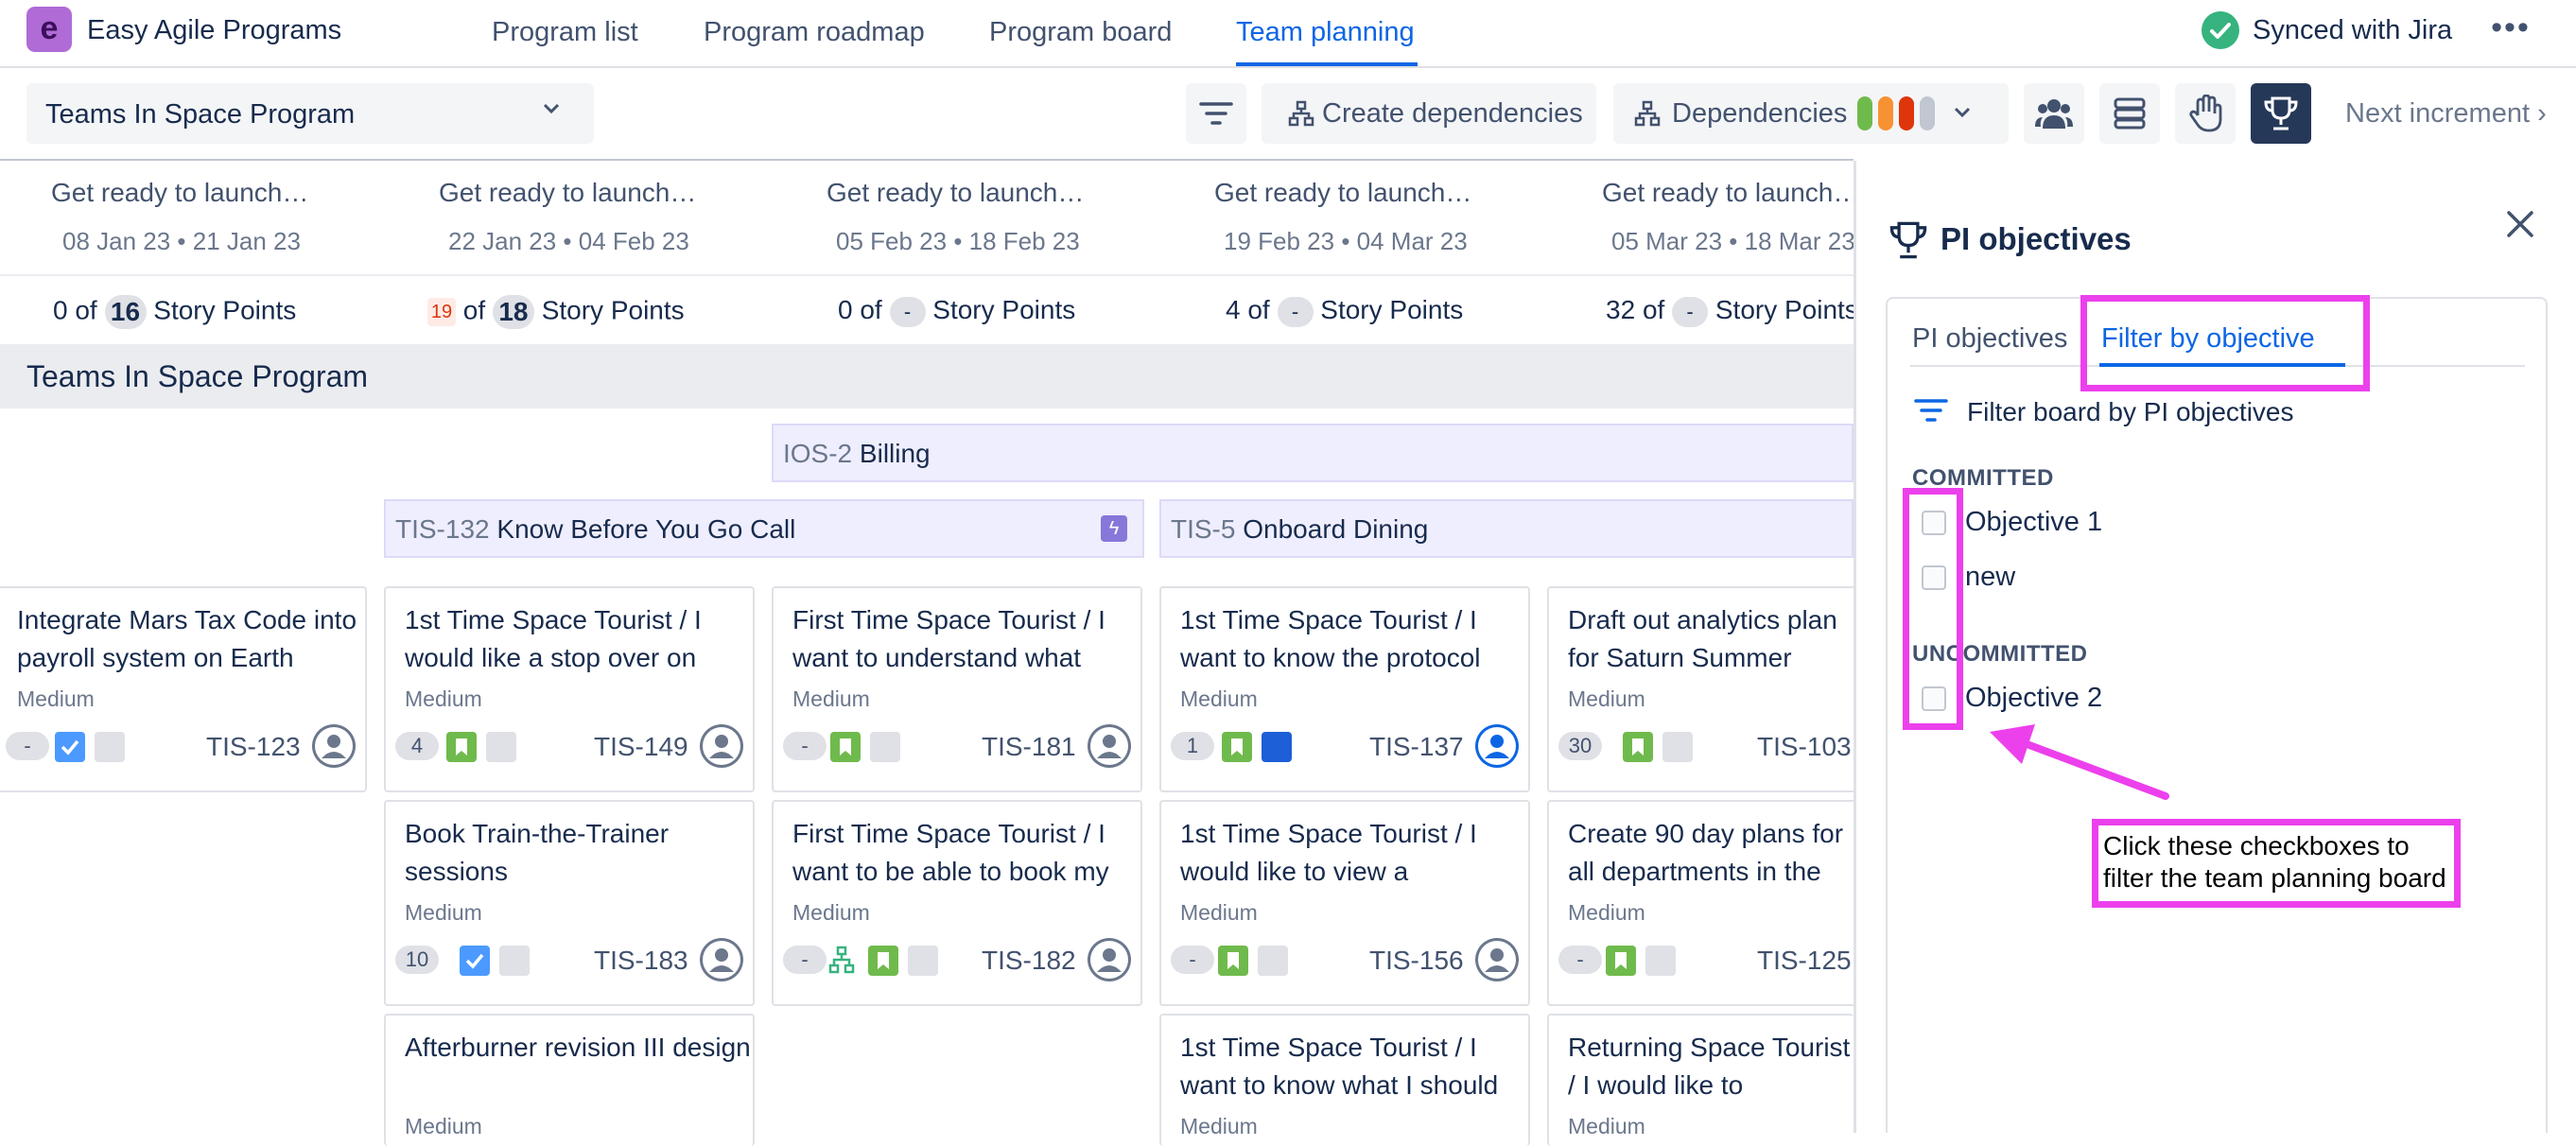  I want to click on epic-label: IOS-2 Billing, so click(857, 454).